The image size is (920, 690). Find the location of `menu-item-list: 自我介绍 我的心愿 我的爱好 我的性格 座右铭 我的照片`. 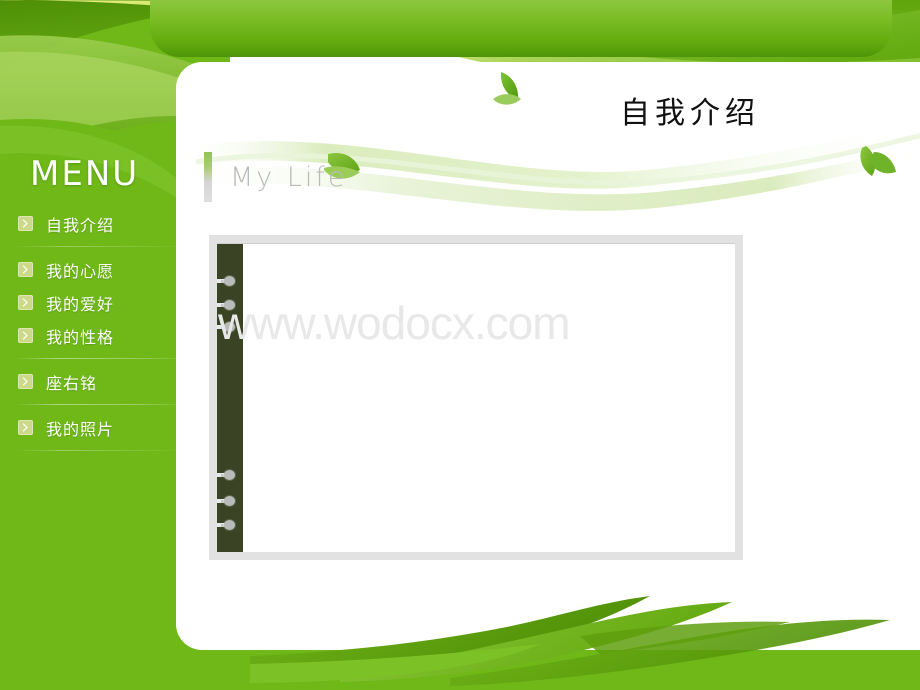

menu-item-list: 自我介绍 我的心愿 我的爱好 我的性格 座右铭 我的照片 is located at coordinates (100, 329).